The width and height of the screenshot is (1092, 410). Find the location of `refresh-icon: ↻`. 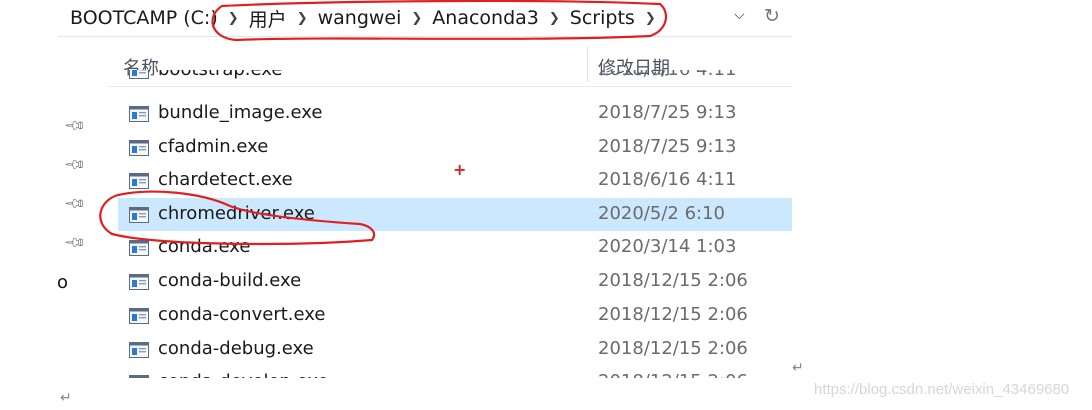

refresh-icon: ↻ is located at coordinates (772, 16).